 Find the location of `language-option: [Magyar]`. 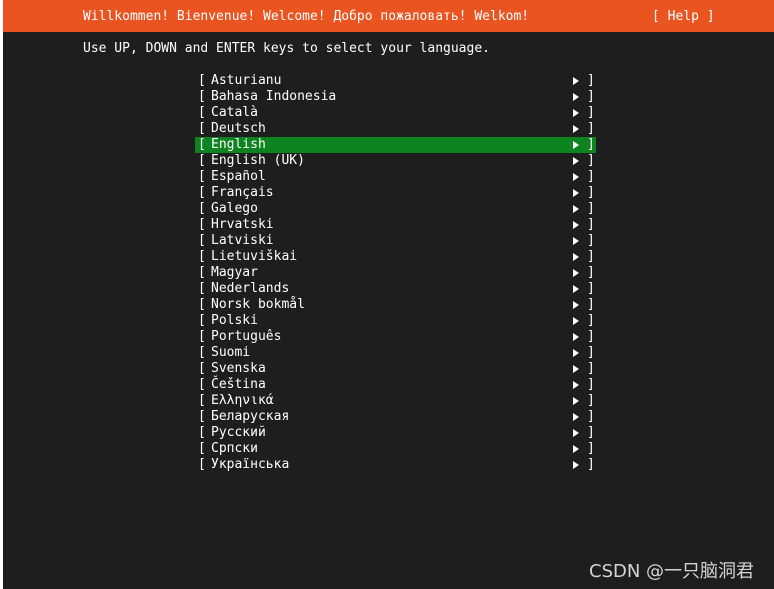

language-option: [Magyar] is located at coordinates (395, 273).